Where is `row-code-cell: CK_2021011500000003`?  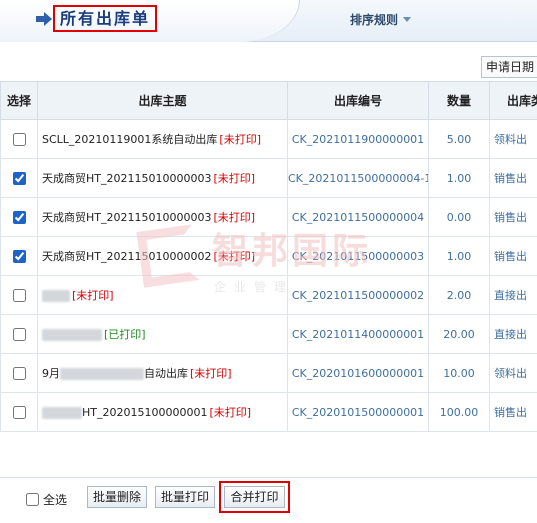 row-code-cell: CK_2021011500000003 is located at coordinates (358, 256).